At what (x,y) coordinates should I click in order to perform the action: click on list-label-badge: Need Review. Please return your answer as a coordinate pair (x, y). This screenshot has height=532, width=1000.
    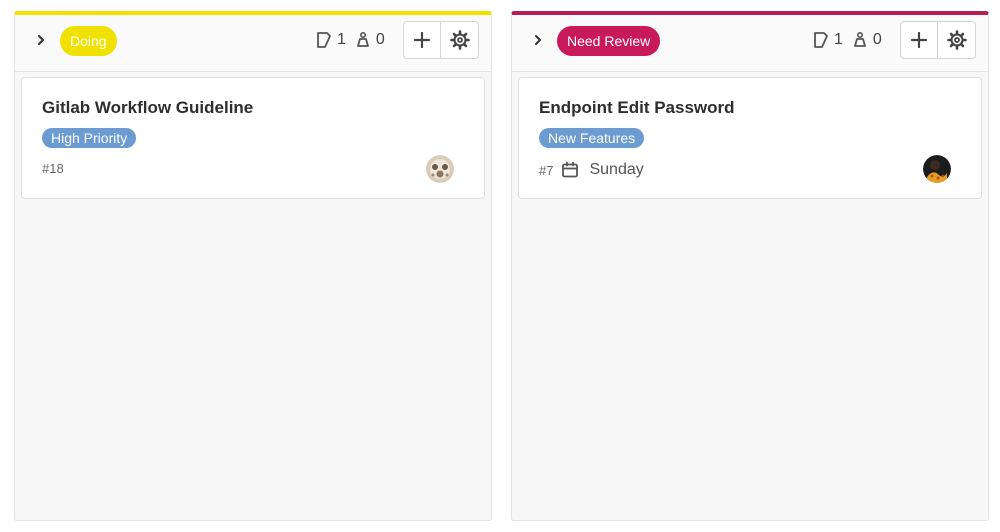
    Looking at the image, I should click on (609, 41).